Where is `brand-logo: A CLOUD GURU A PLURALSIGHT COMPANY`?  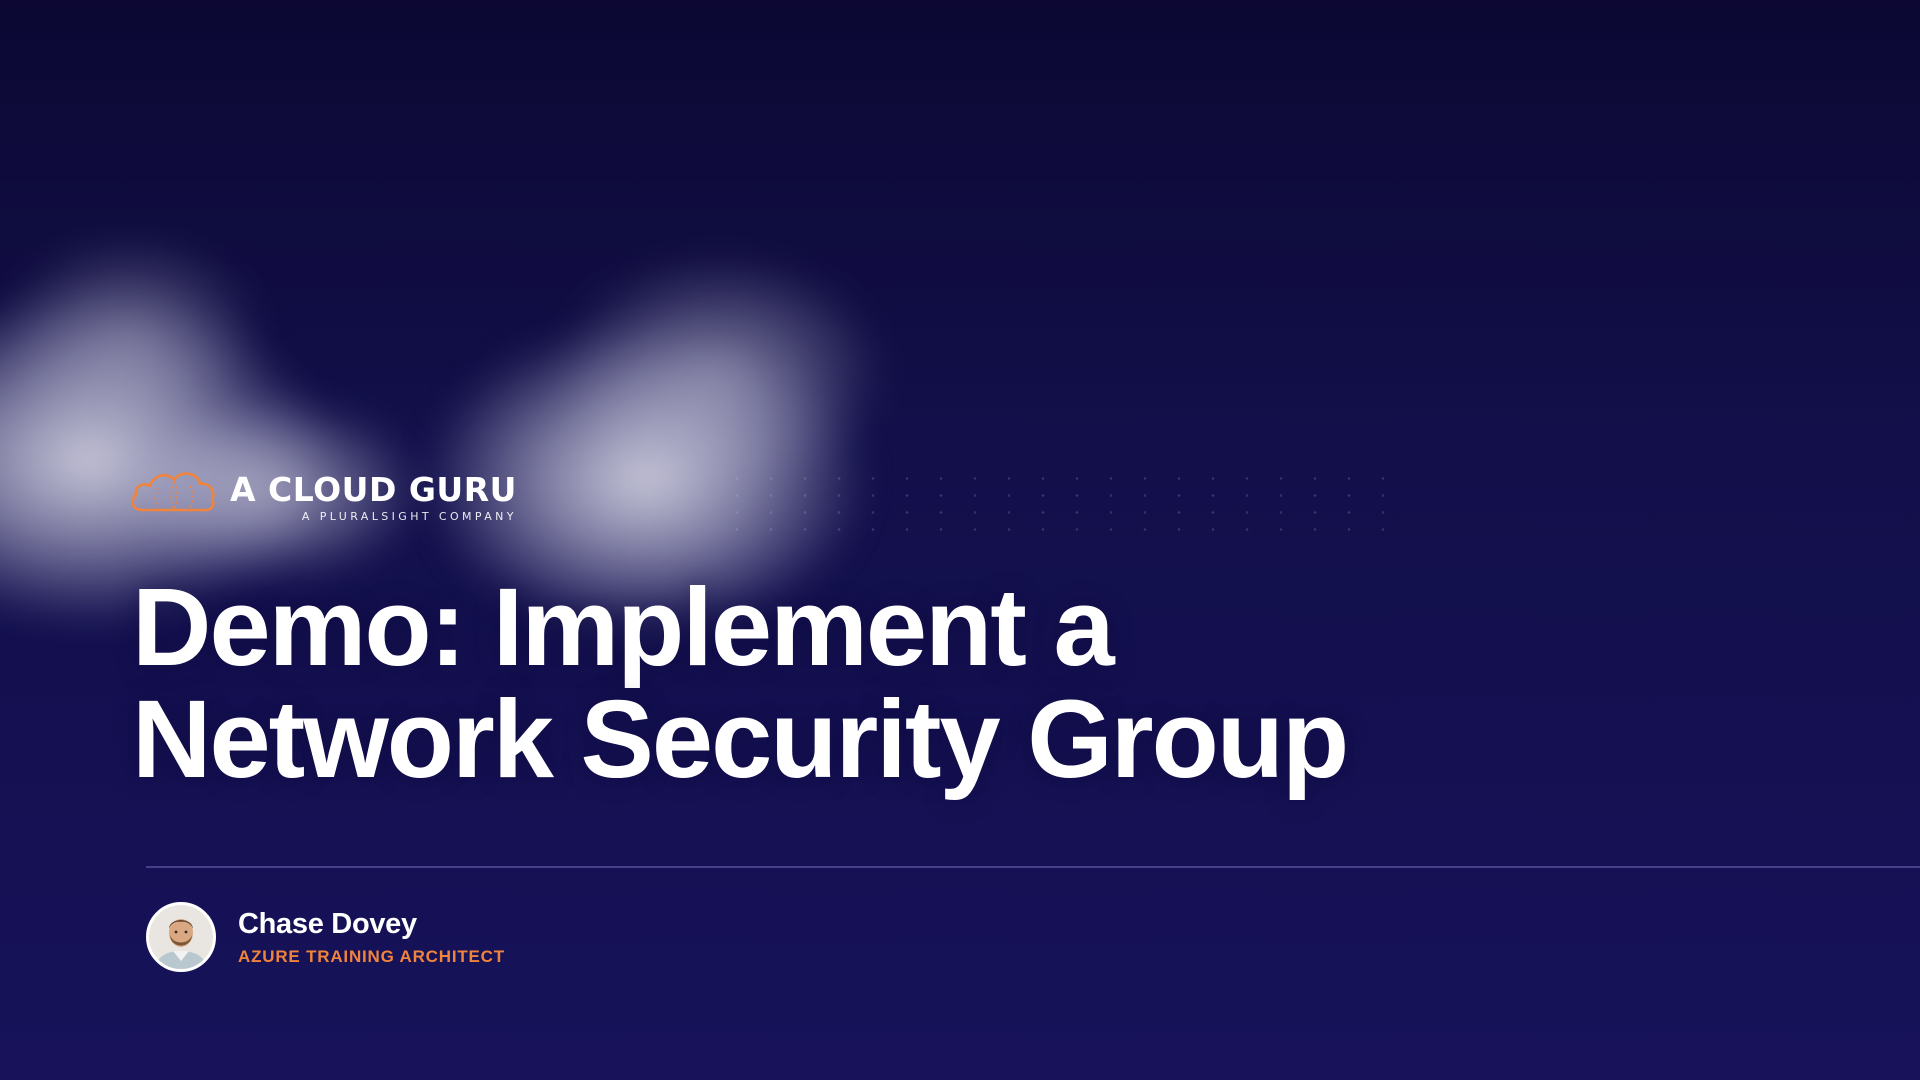 brand-logo: A CLOUD GURU A PLURALSIGHT COMPANY is located at coordinates (322, 491).